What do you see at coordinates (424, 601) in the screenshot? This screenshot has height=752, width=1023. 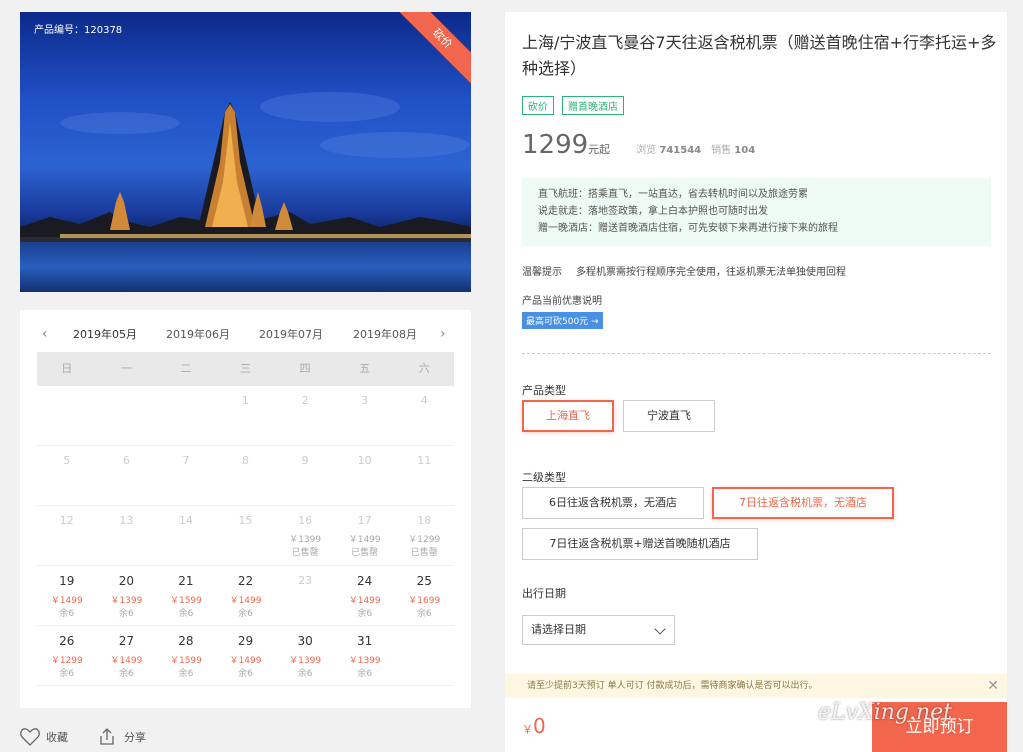 I see `day-price: ￥1699` at bounding box center [424, 601].